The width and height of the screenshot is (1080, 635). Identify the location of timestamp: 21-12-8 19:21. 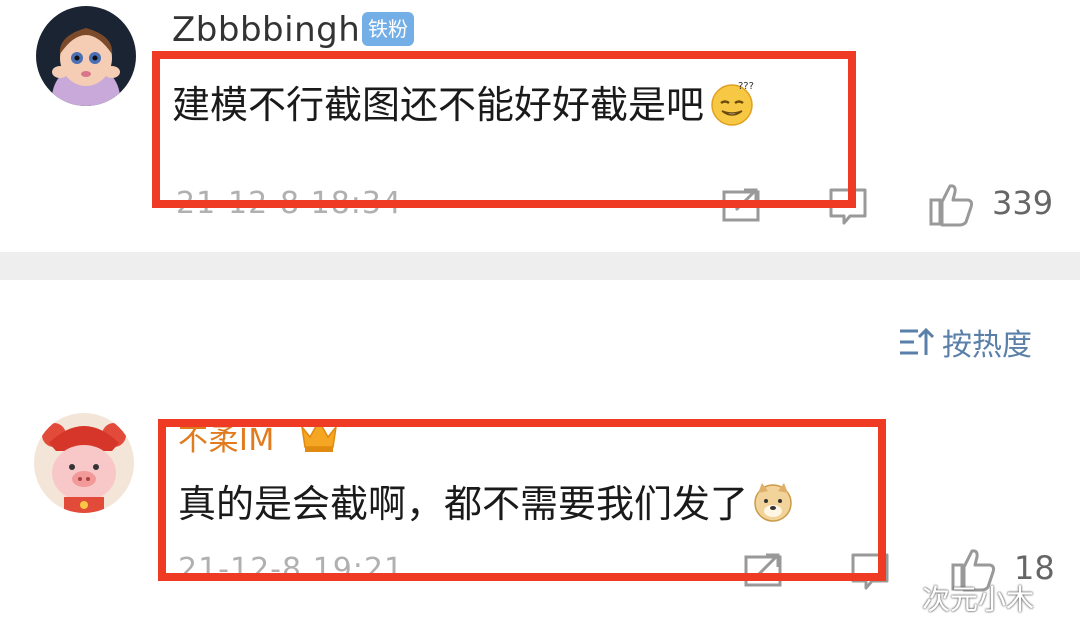
(291, 569).